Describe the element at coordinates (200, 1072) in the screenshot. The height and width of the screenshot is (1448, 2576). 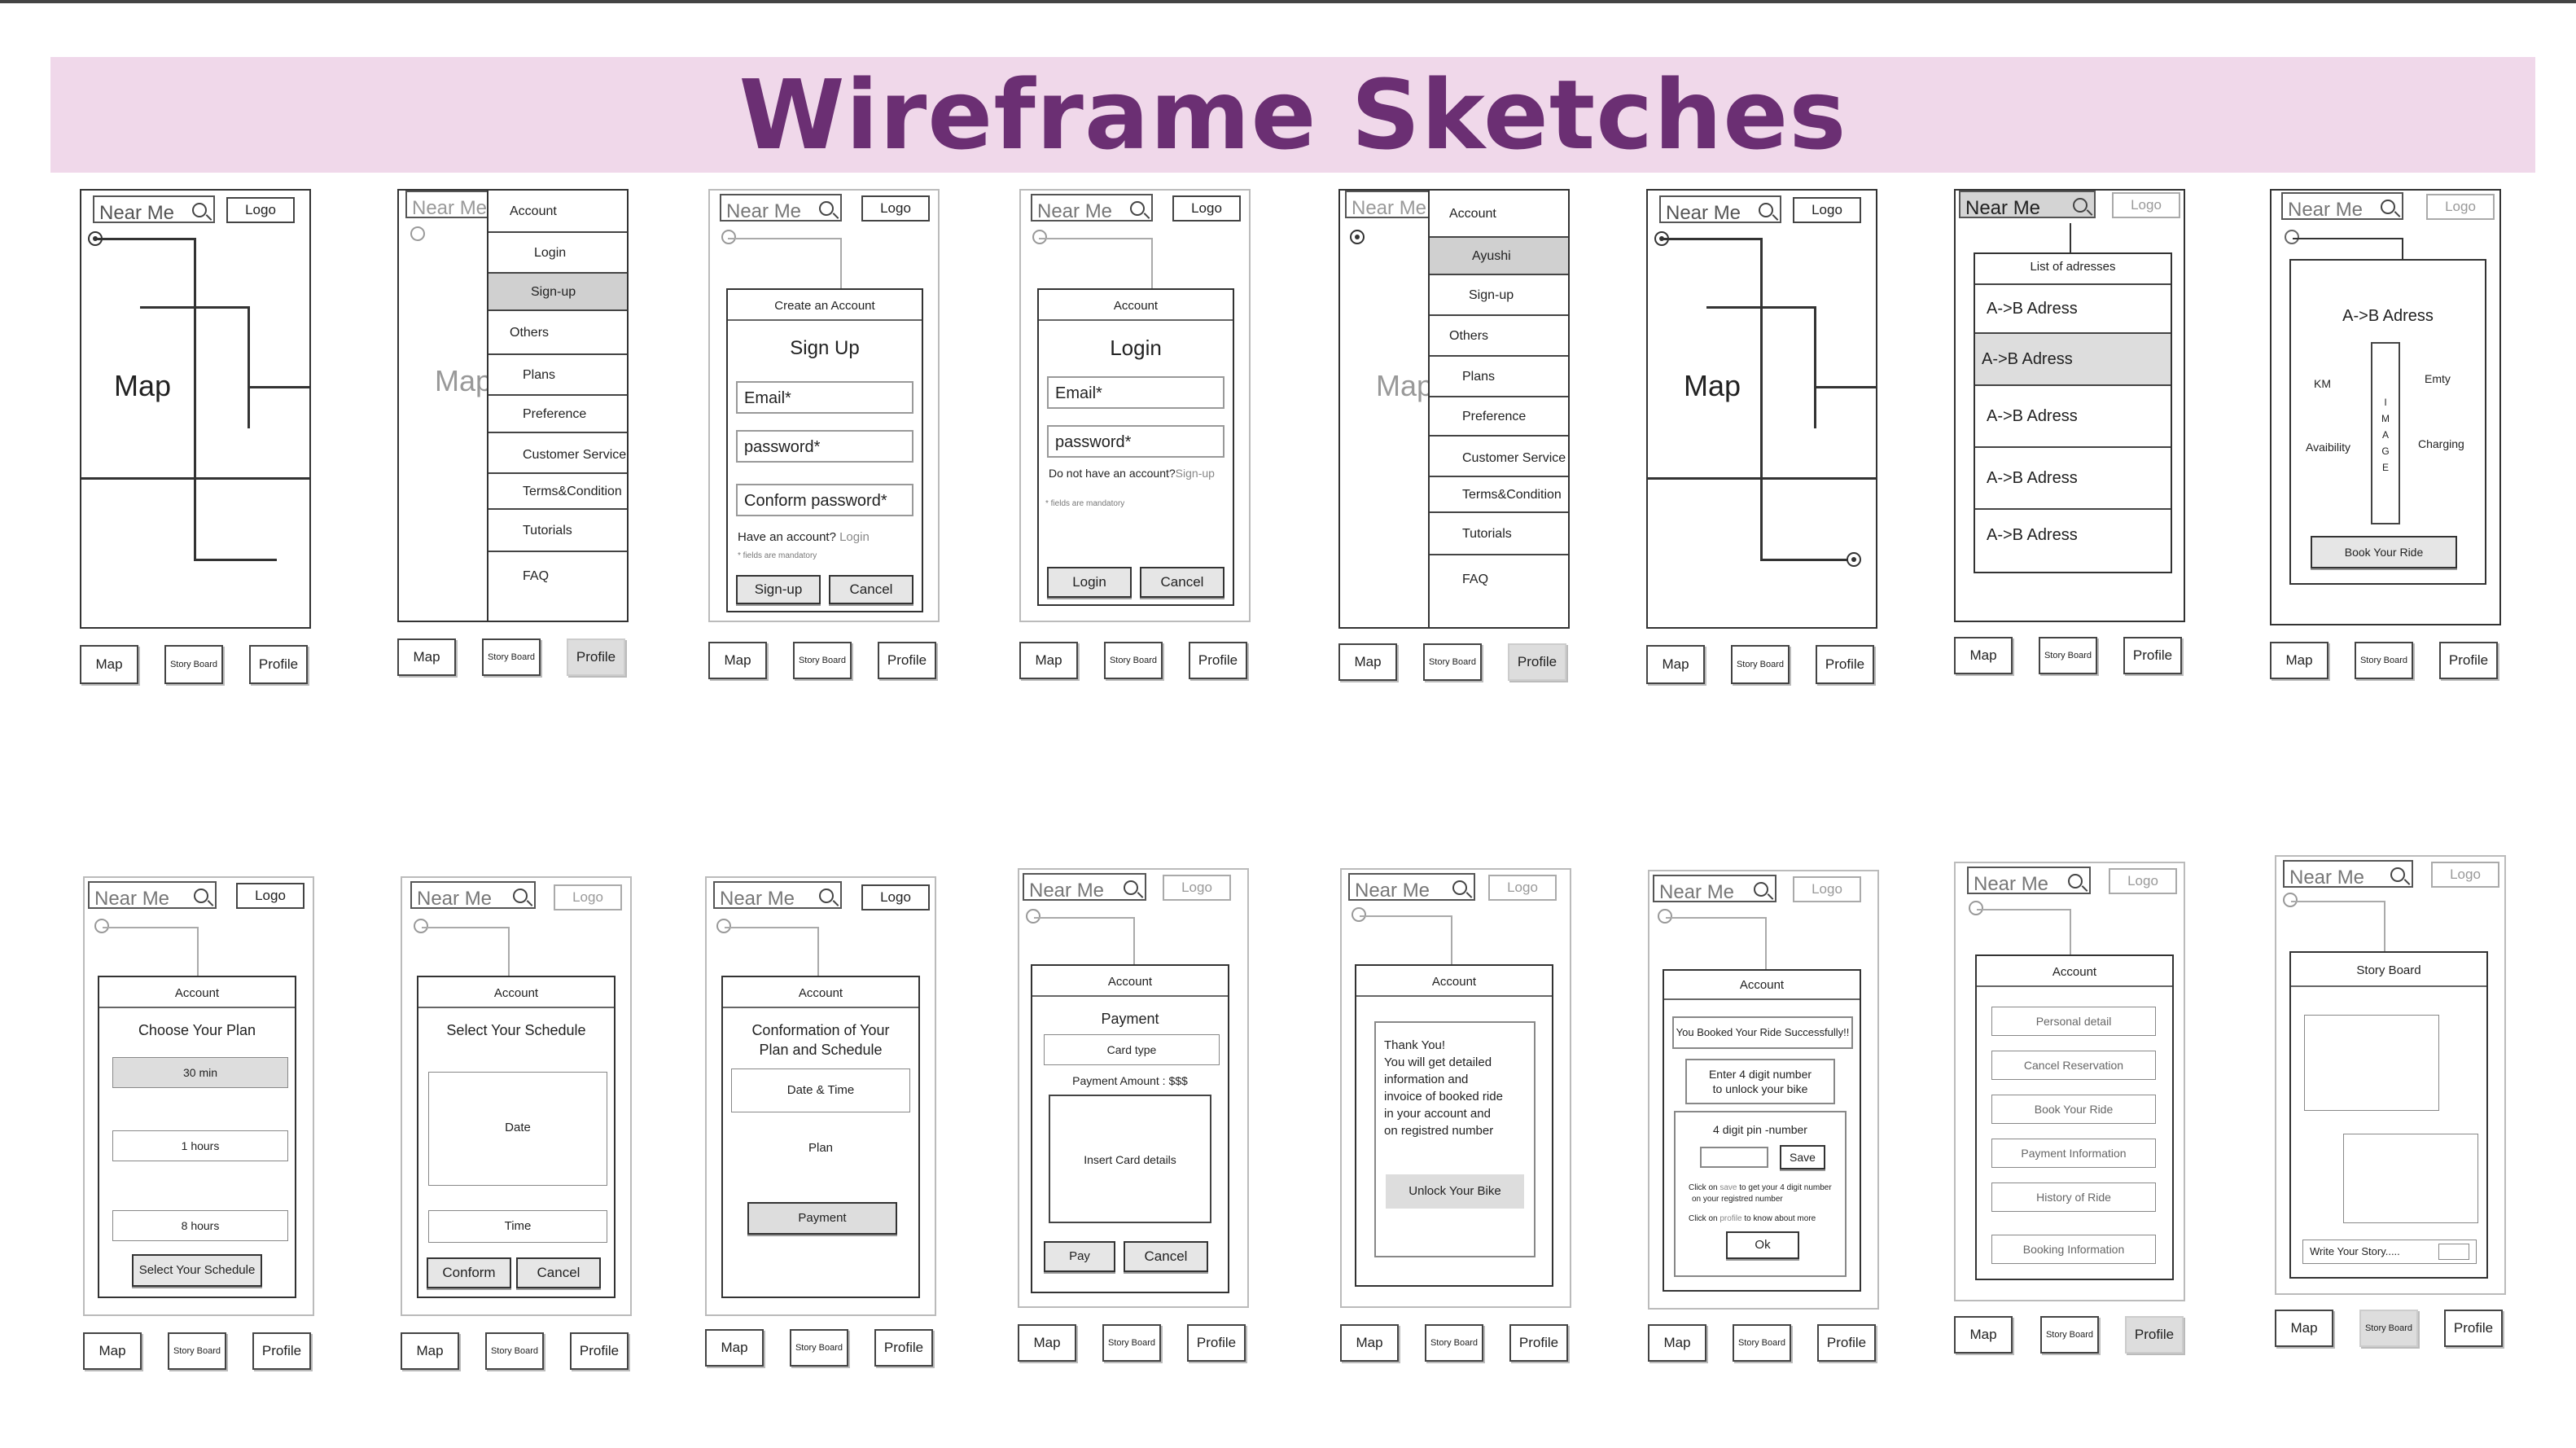
I see `plan-option: 30 min` at that location.